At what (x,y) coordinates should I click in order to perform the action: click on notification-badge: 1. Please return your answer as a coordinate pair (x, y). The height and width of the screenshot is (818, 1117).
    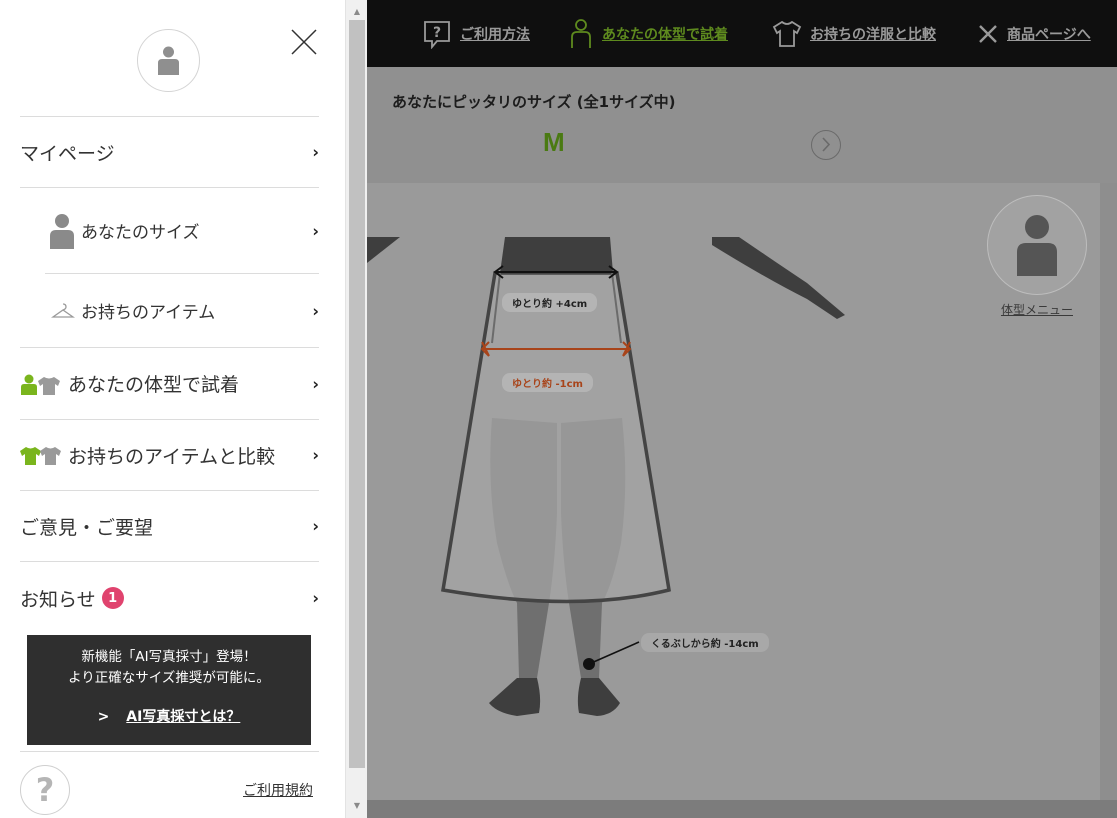
    Looking at the image, I should click on (112, 598).